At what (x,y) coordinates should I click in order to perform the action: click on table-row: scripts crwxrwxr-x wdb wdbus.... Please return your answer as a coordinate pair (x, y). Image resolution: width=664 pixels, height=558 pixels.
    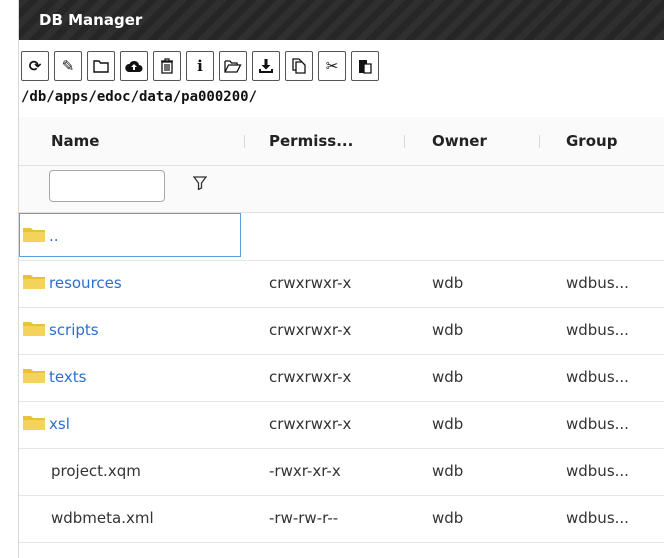
    Looking at the image, I should click on (341, 331).